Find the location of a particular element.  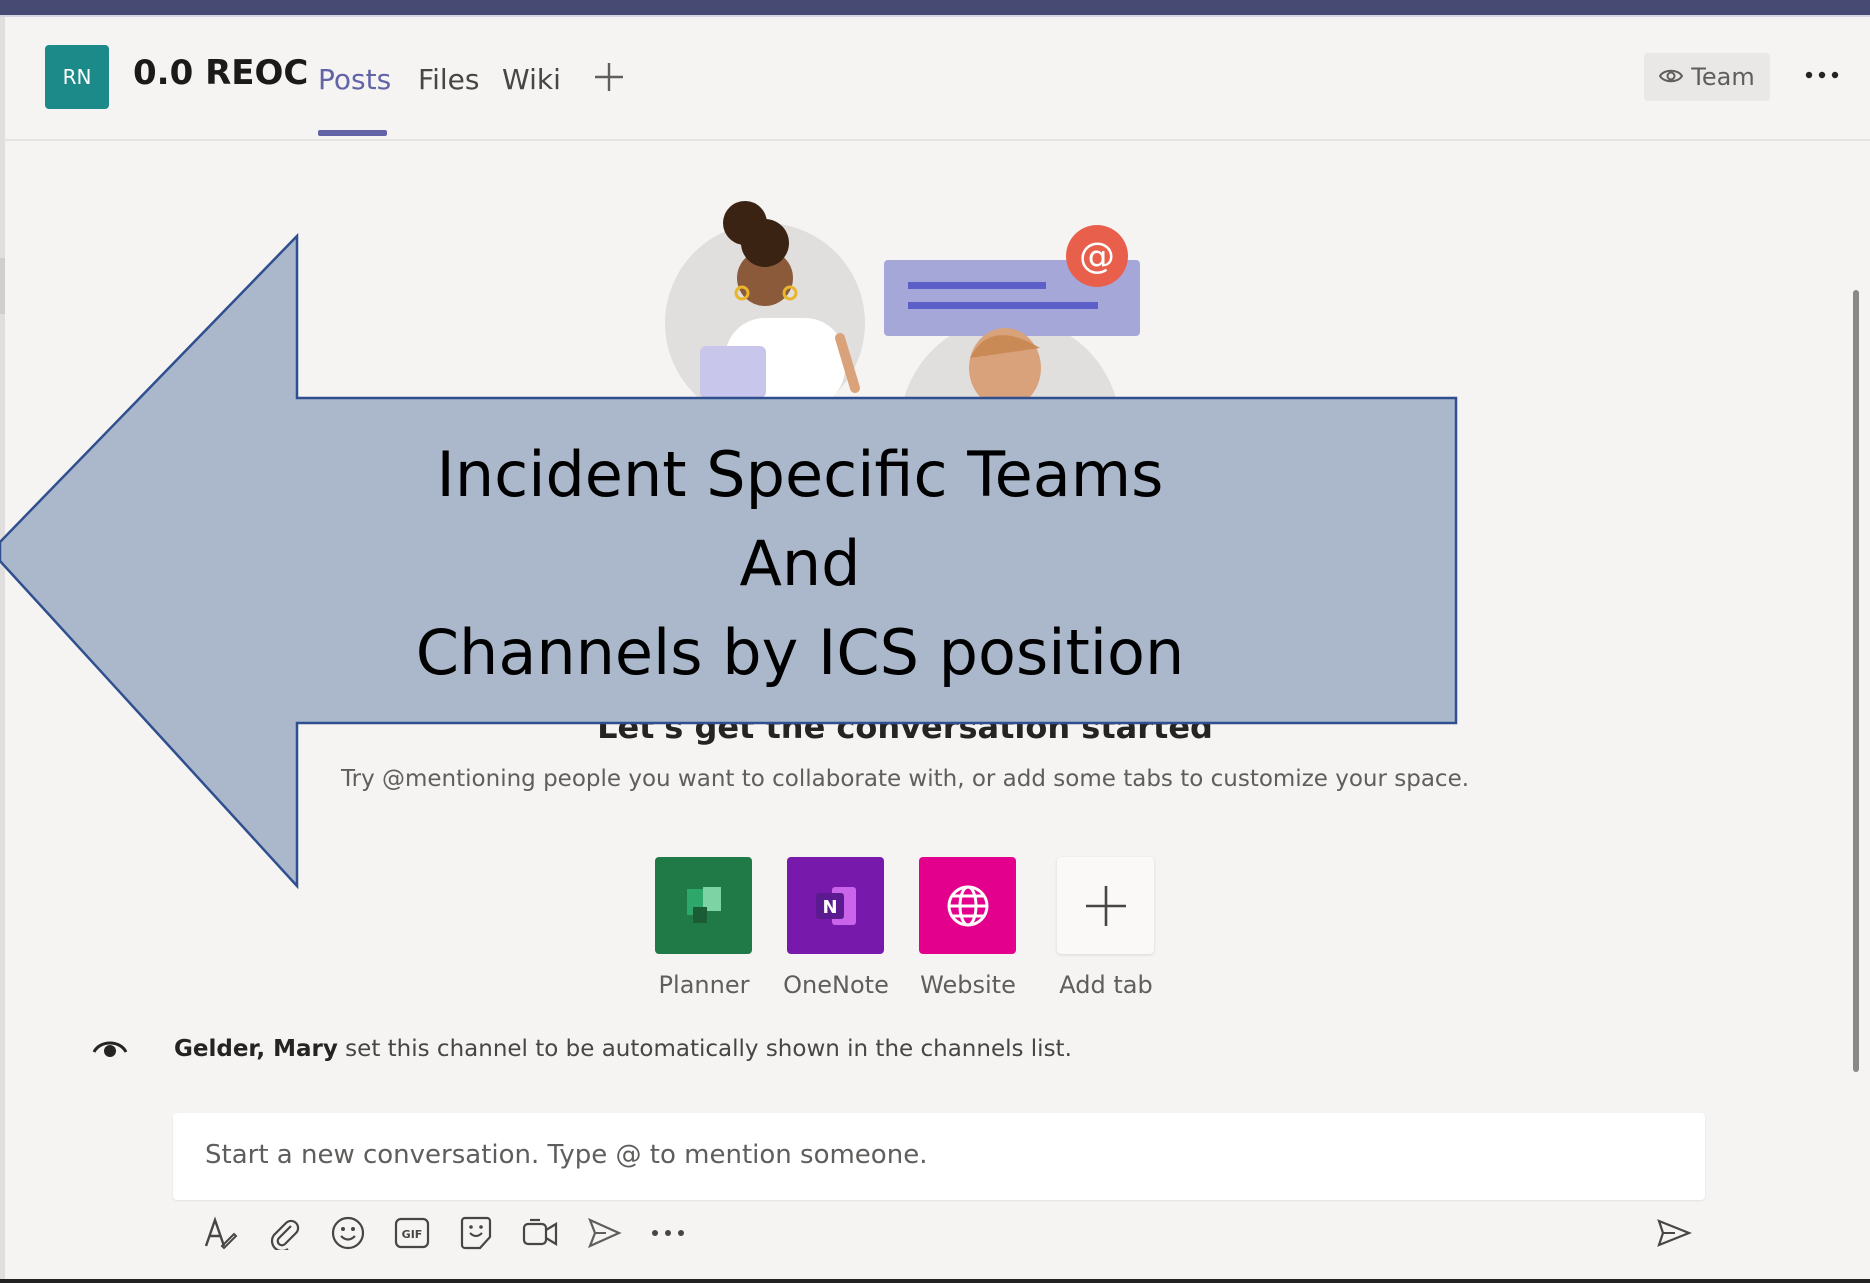

attach-icon is located at coordinates (284, 1233).